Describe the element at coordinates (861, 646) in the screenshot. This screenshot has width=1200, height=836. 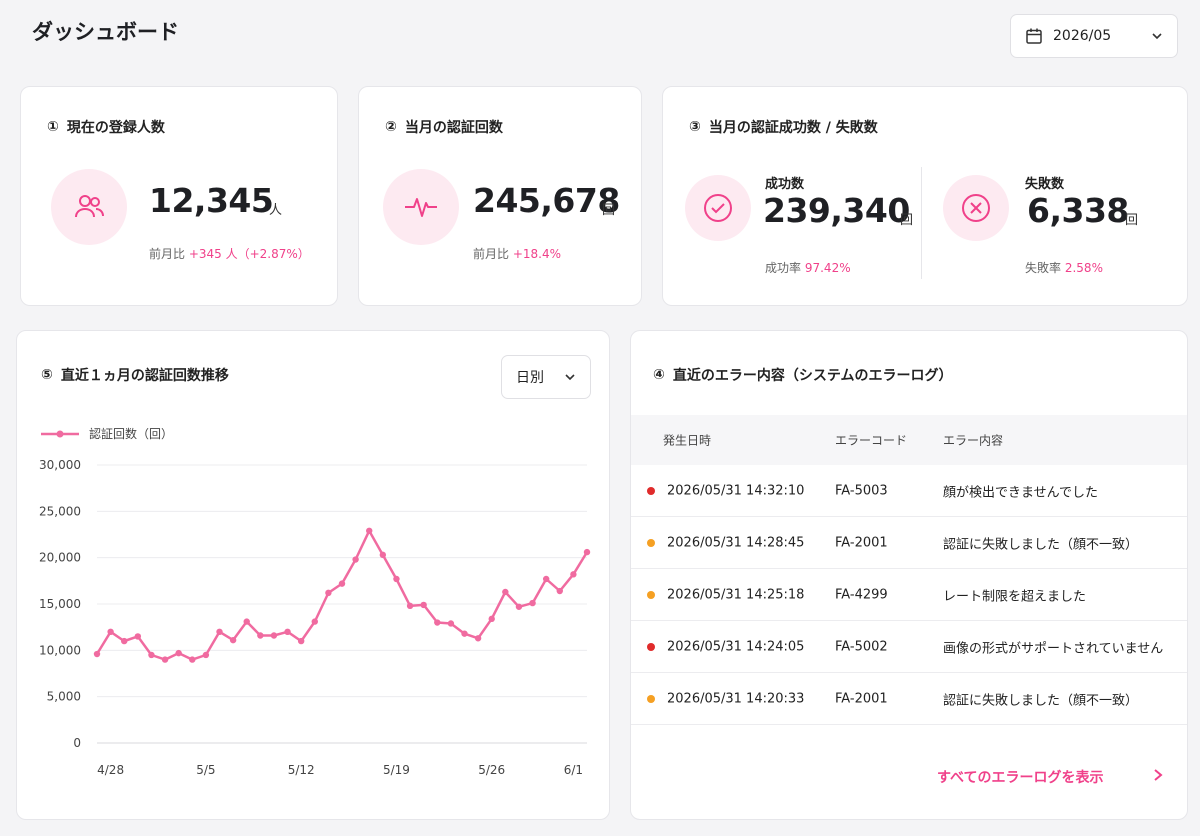
I see `error-code: FA-5002` at that location.